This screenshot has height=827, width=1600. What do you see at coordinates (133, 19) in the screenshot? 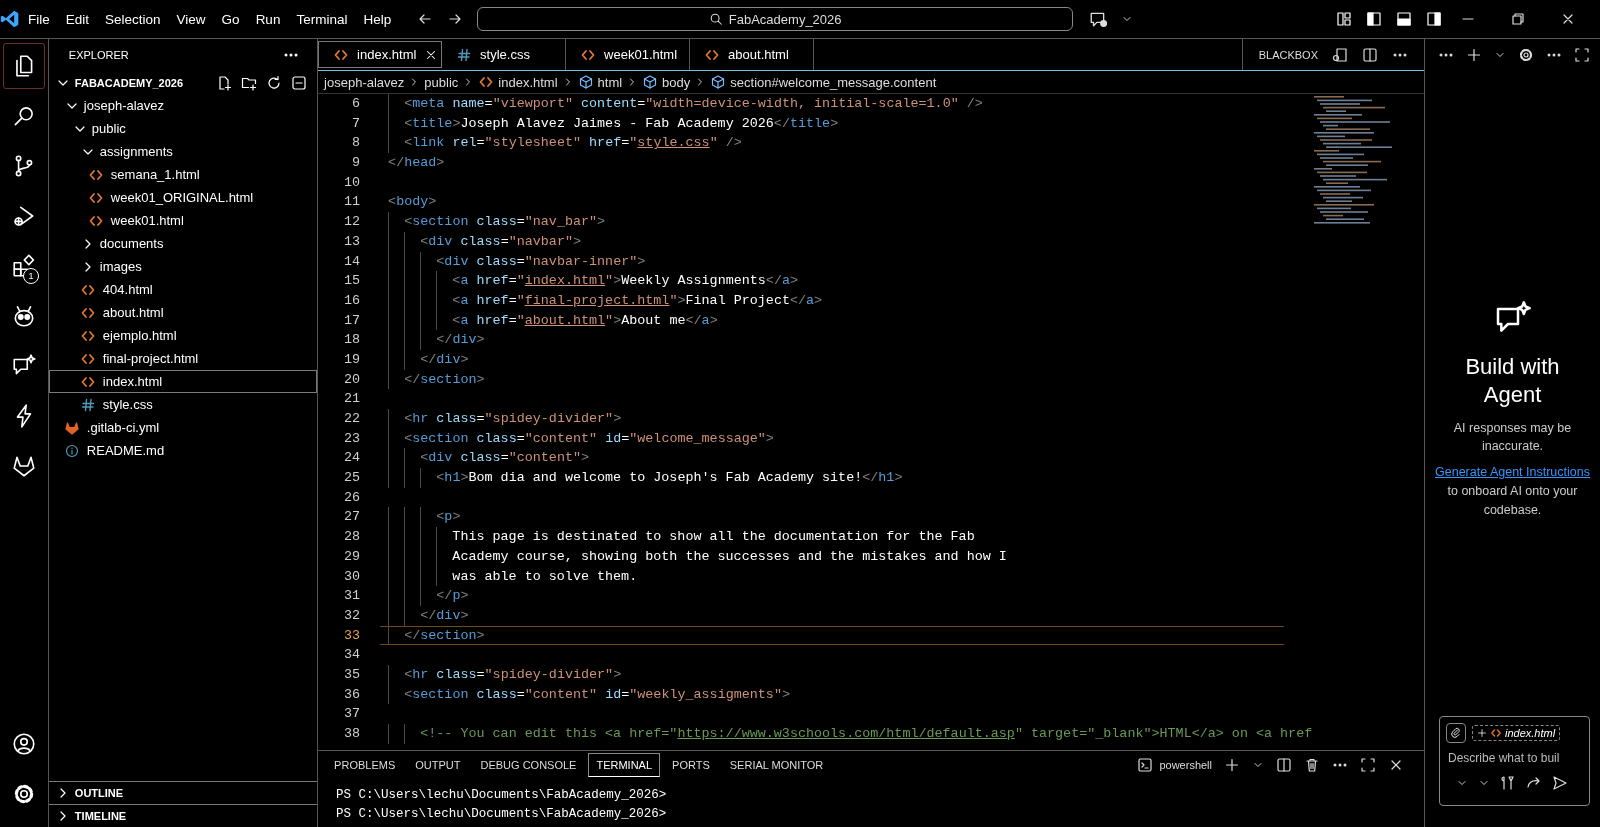
I see `menu-item: Selection` at bounding box center [133, 19].